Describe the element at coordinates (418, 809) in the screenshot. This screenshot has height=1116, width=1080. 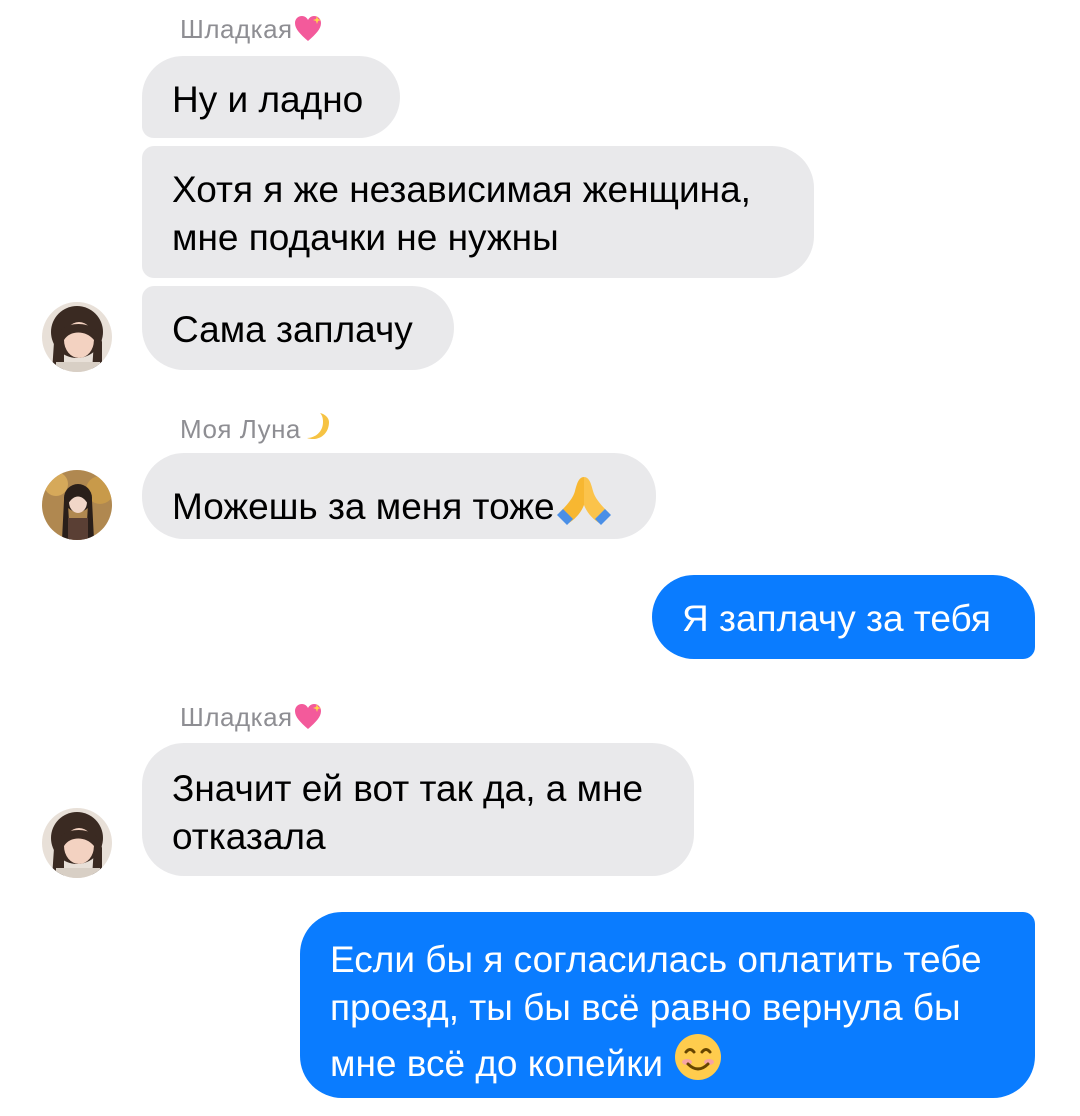
I see `message-bubble-incoming: Значит ей вот так да, а мне отказала` at that location.